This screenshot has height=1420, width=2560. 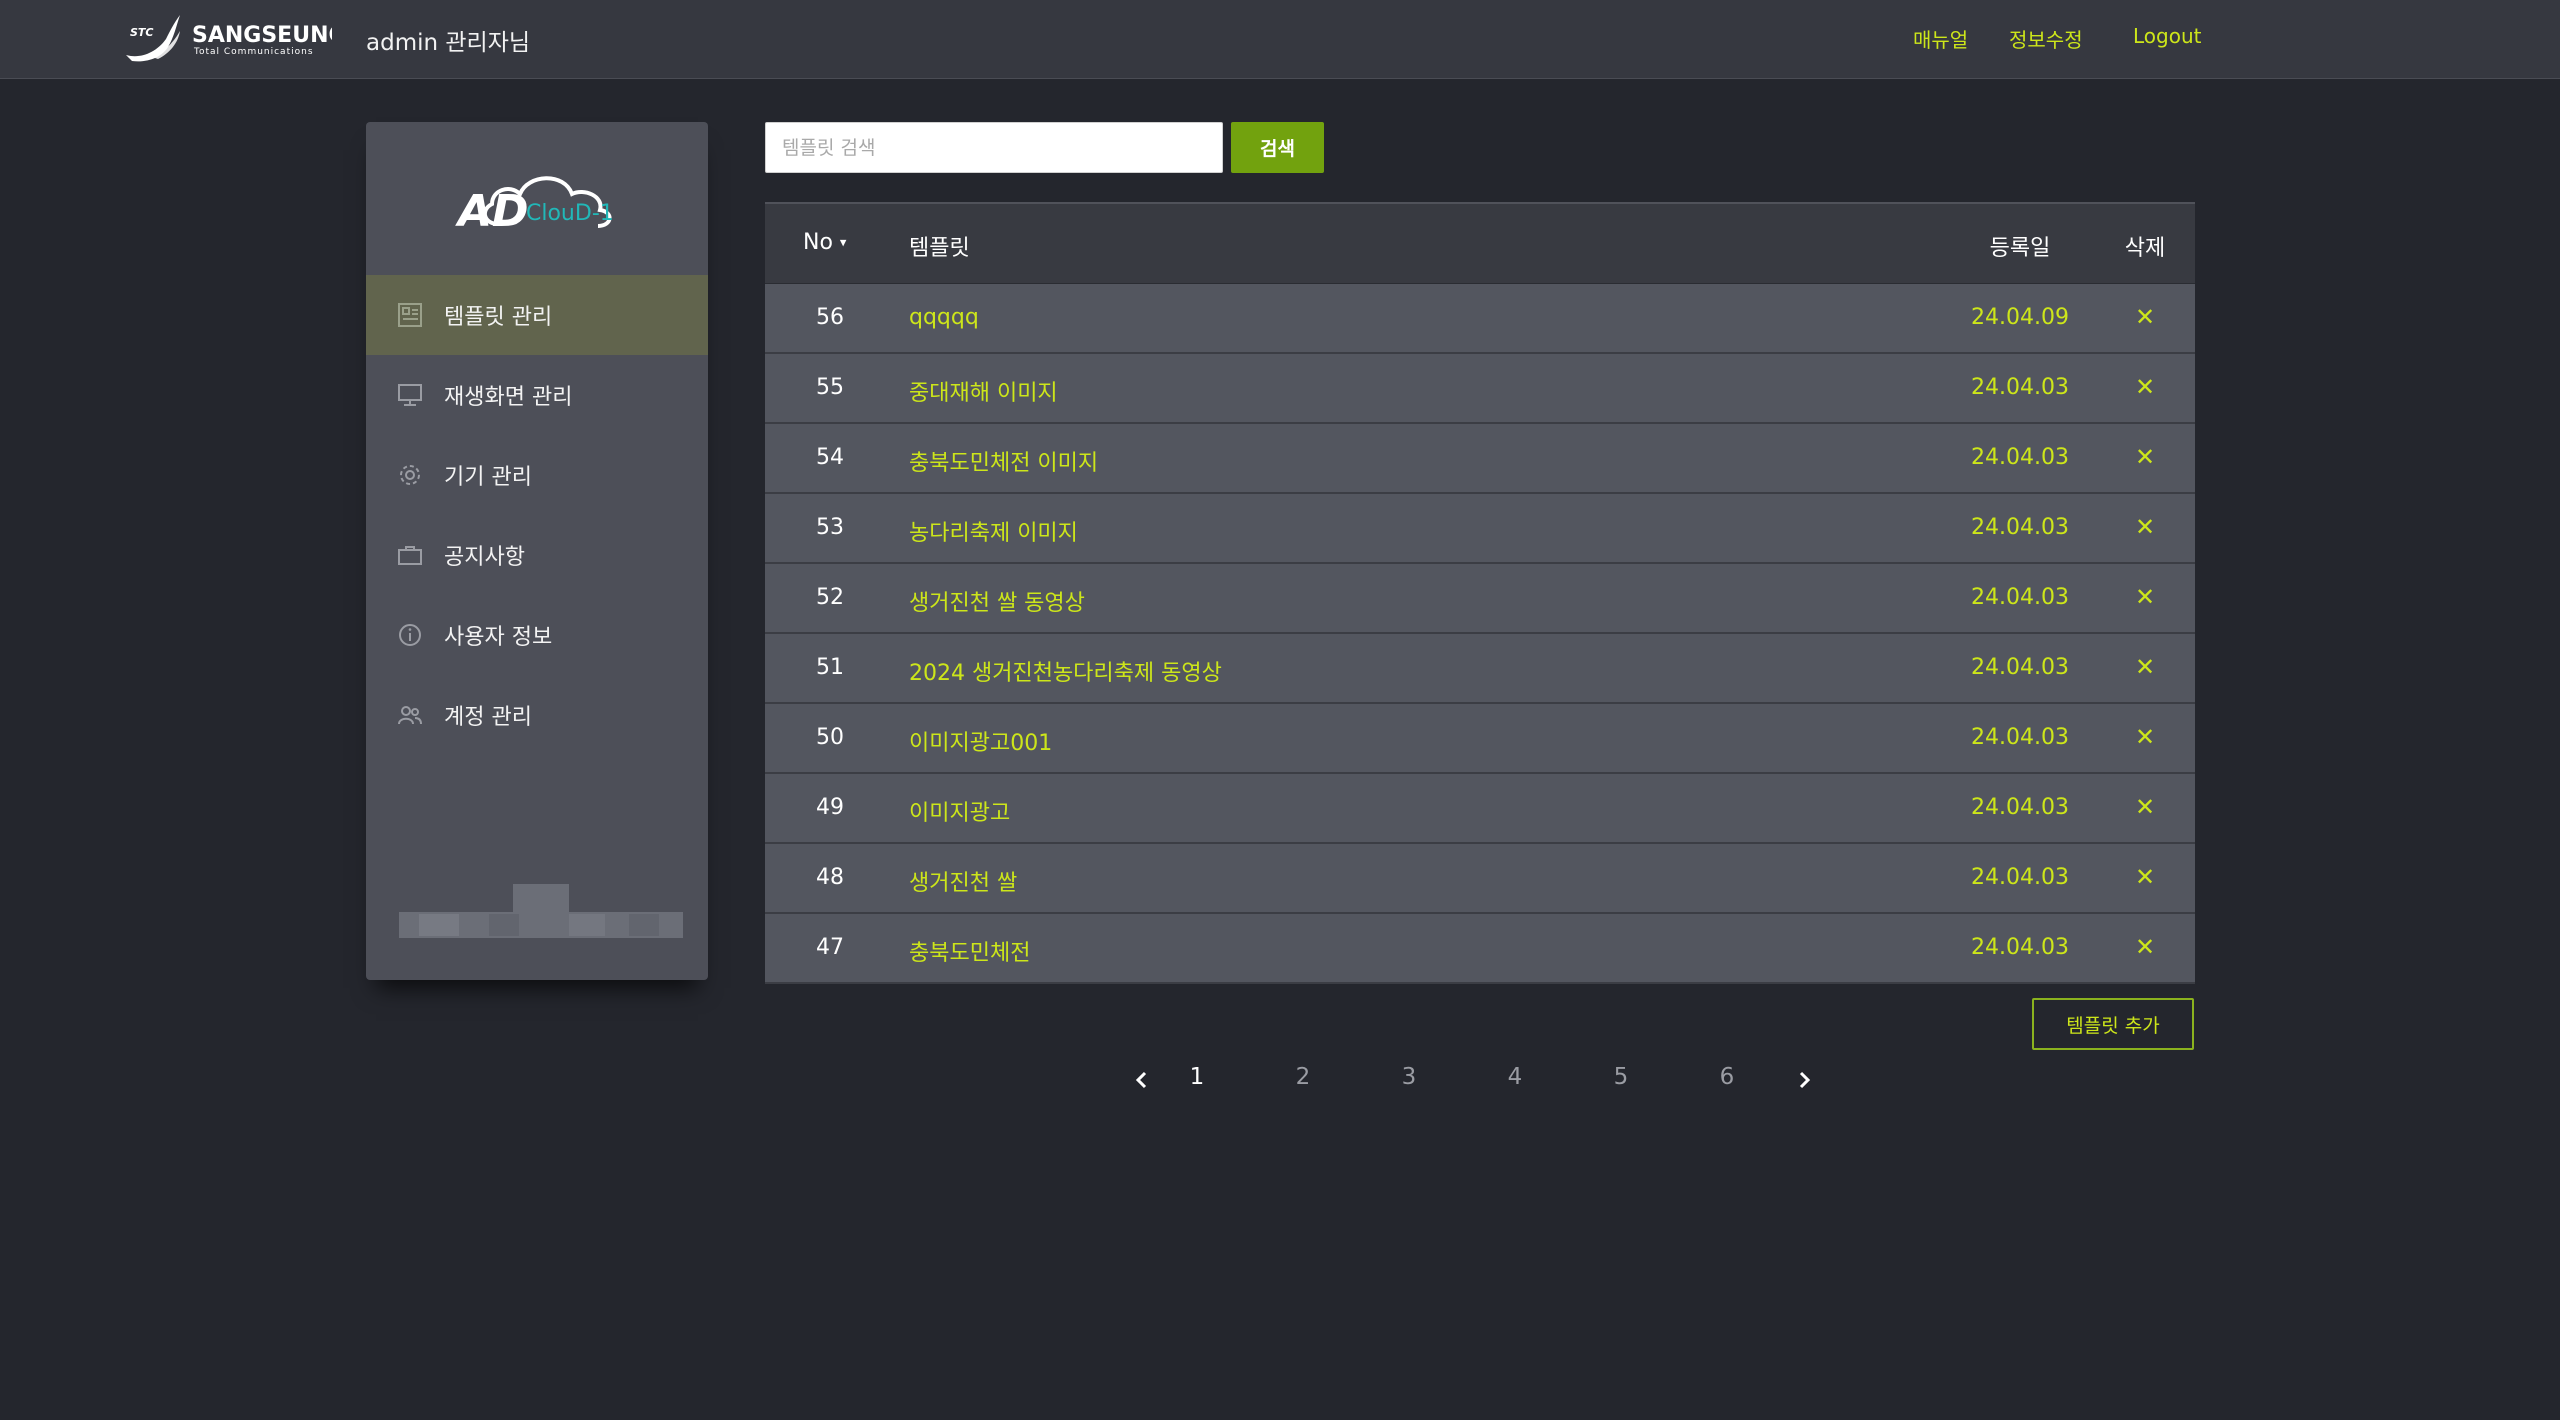 I want to click on sidebar-item-label: 기기 관리, so click(x=488, y=477).